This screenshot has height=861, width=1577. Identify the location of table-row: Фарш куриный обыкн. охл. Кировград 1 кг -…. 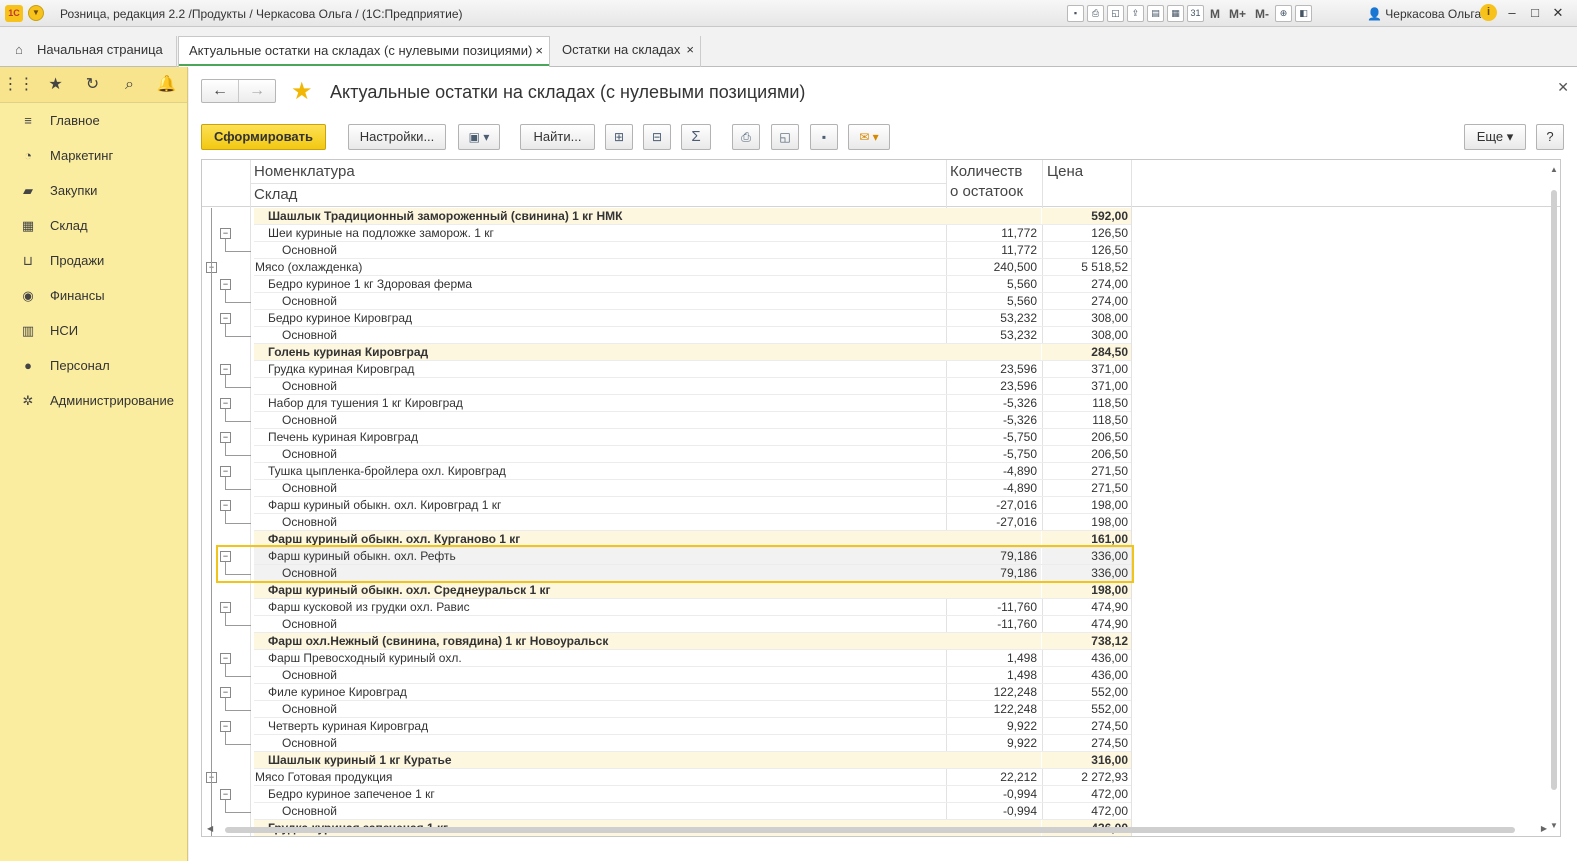
(881, 505).